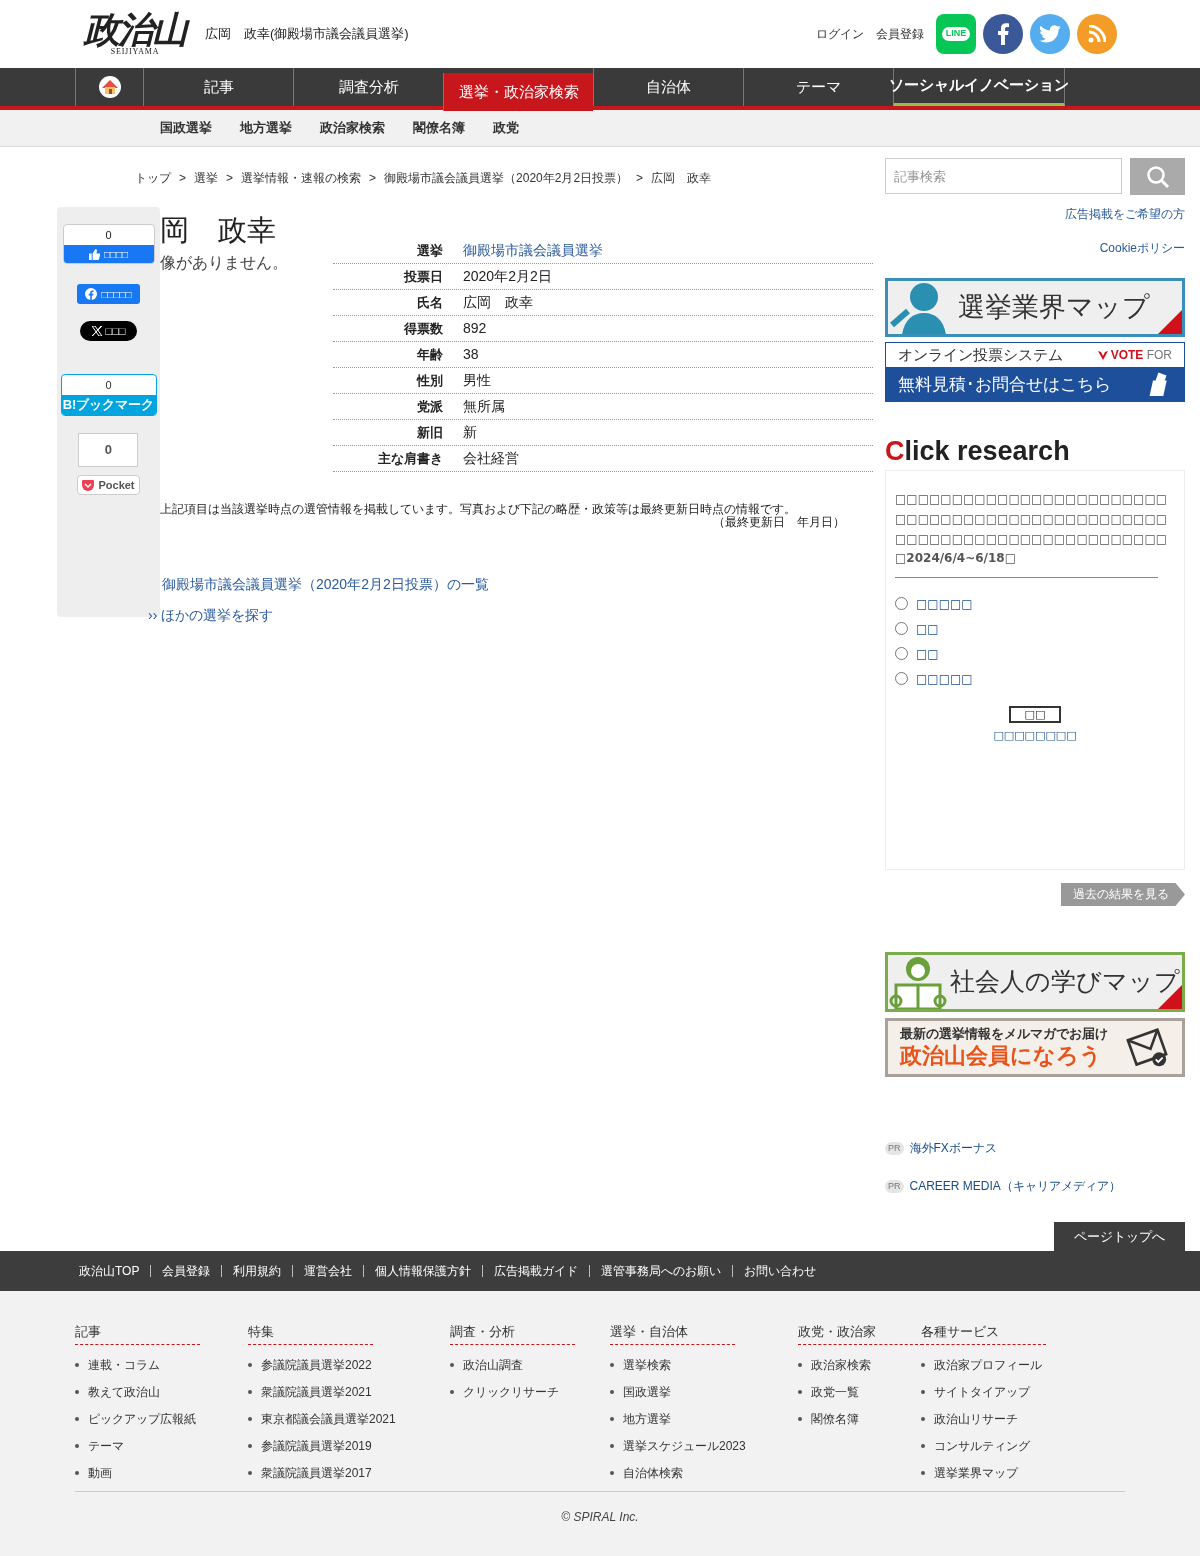 Image resolution: width=1200 pixels, height=1556 pixels. I want to click on search-button, so click(1157, 176).